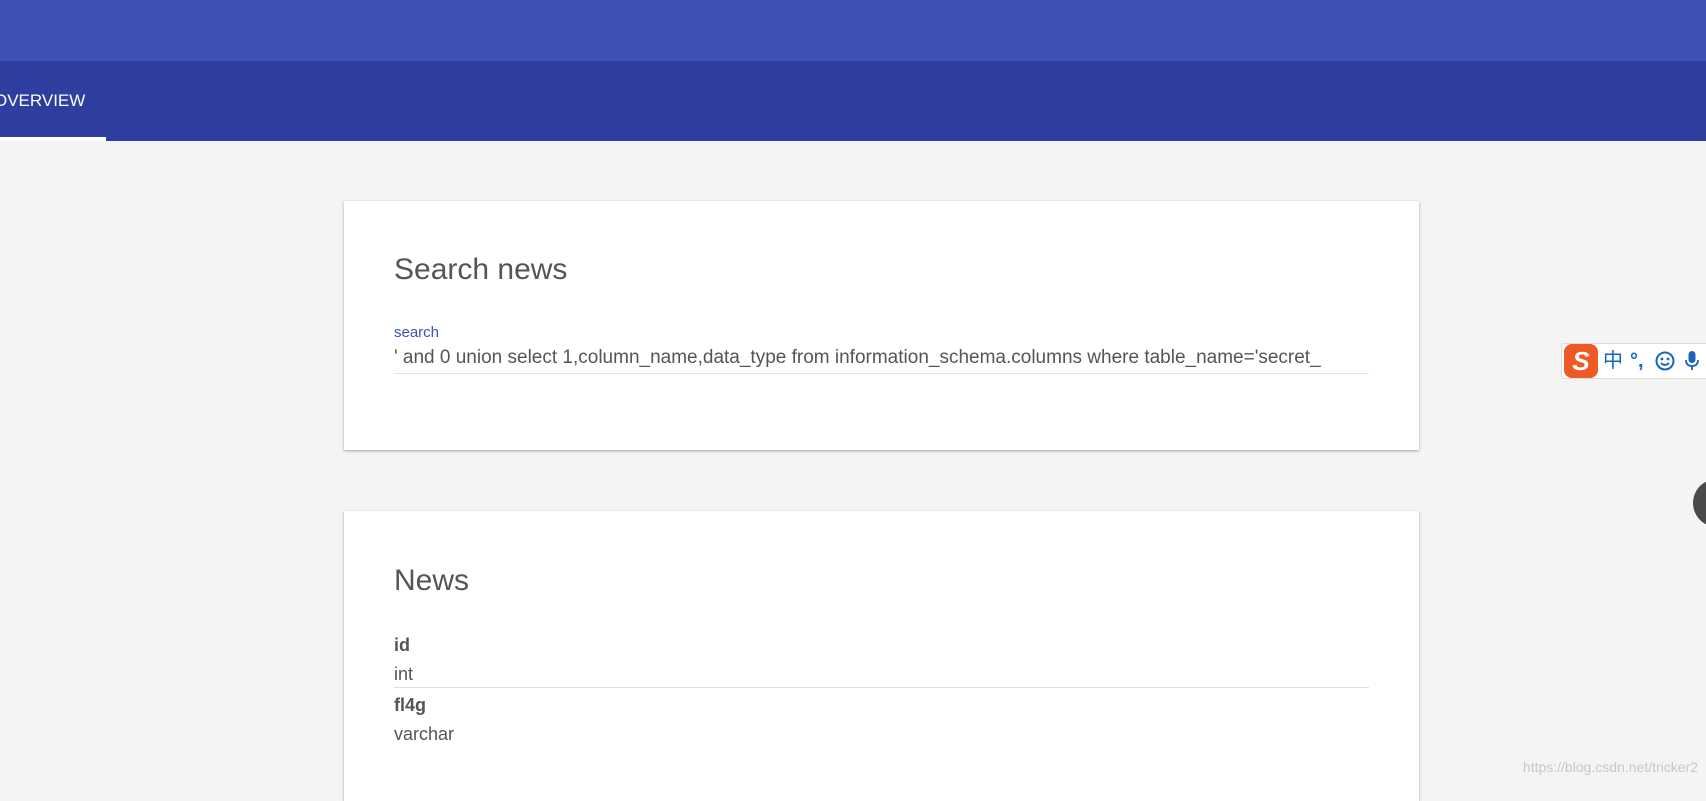 Image resolution: width=1706 pixels, height=801 pixels. Describe the element at coordinates (1637, 361) in the screenshot. I see `ime-punctuation-toggle: °,` at that location.